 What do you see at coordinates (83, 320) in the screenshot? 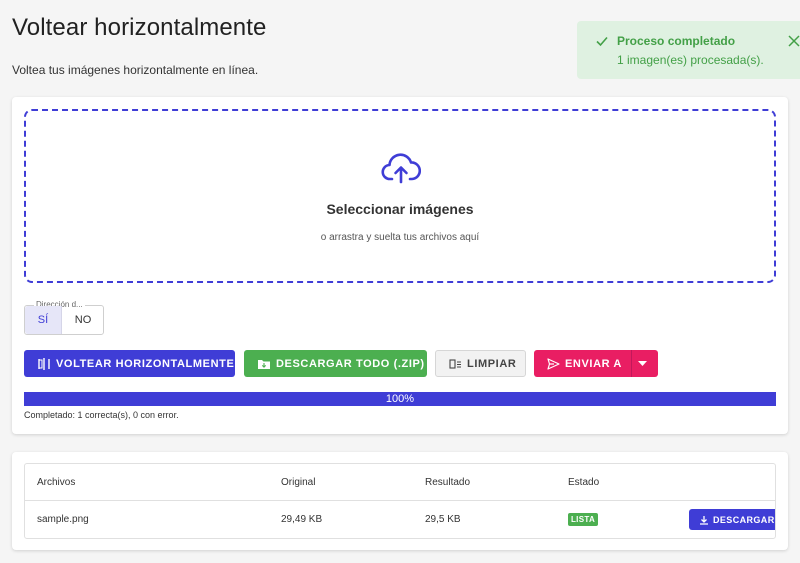
I see `direction-option-no: NO` at bounding box center [83, 320].